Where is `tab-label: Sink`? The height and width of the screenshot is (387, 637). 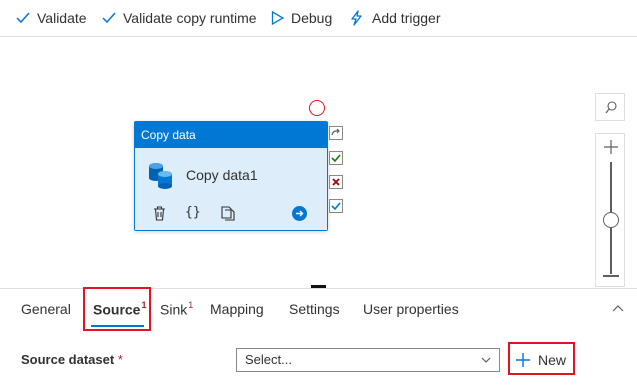 tab-label: Sink is located at coordinates (174, 309).